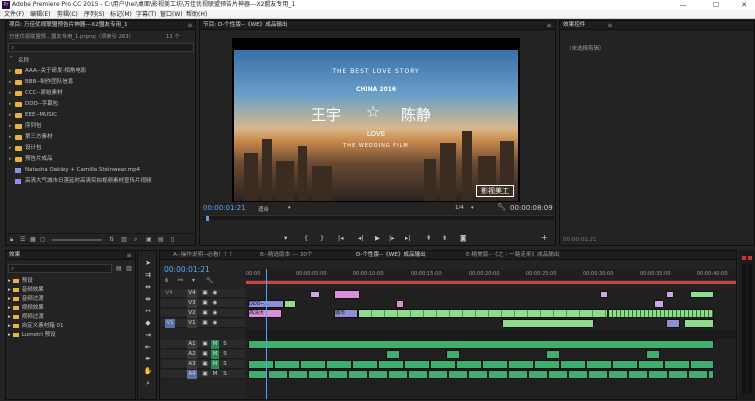  What do you see at coordinates (391, 238) in the screenshot?
I see `step-forward-icon: |▸` at bounding box center [391, 238].